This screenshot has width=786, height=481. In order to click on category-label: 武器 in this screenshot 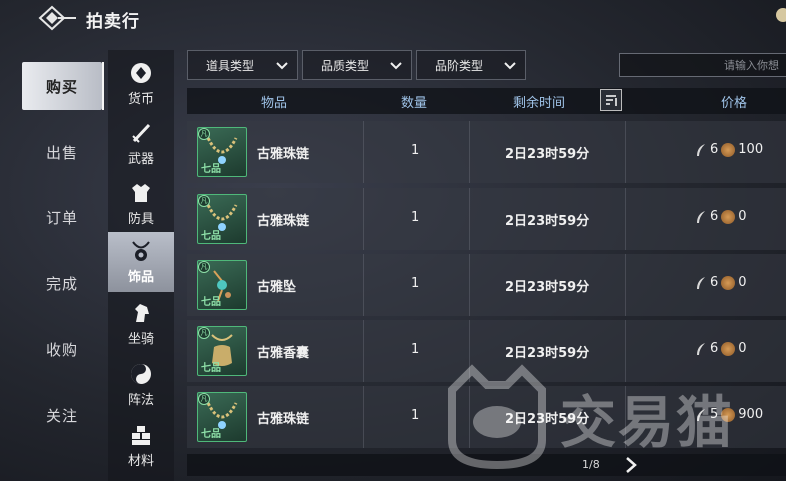, I will do `click(140, 159)`.